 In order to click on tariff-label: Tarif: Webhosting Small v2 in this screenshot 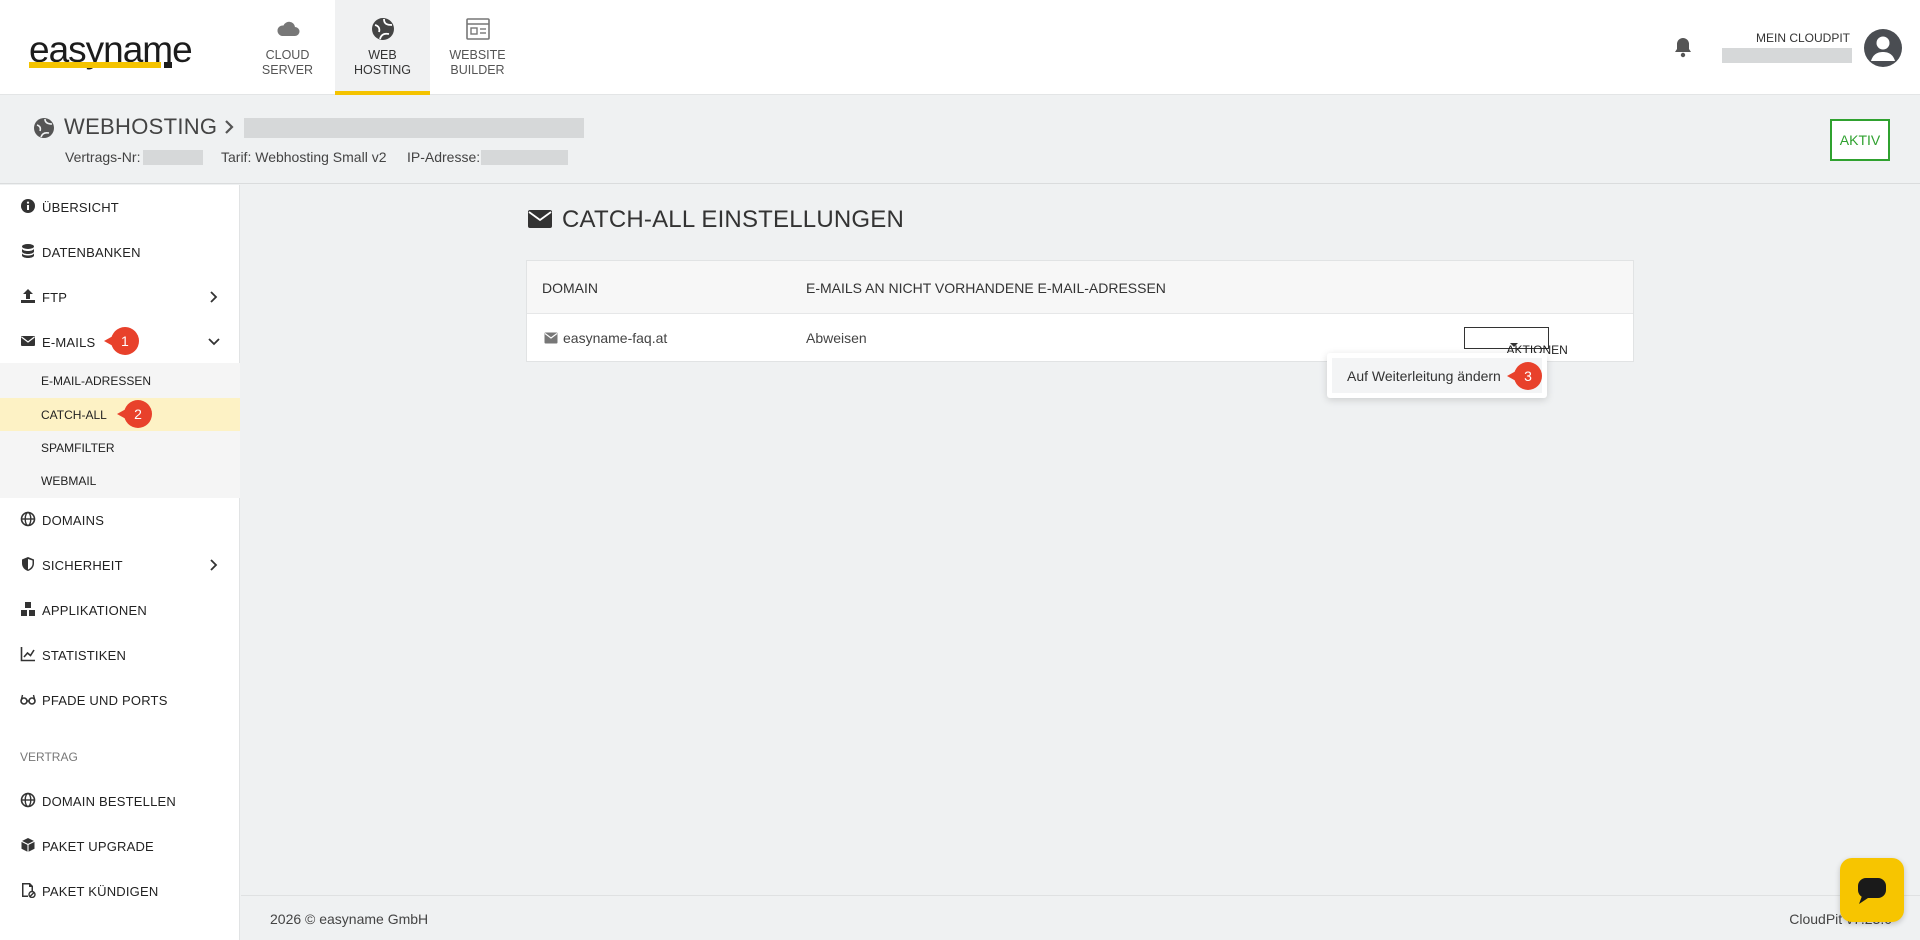, I will do `click(304, 157)`.